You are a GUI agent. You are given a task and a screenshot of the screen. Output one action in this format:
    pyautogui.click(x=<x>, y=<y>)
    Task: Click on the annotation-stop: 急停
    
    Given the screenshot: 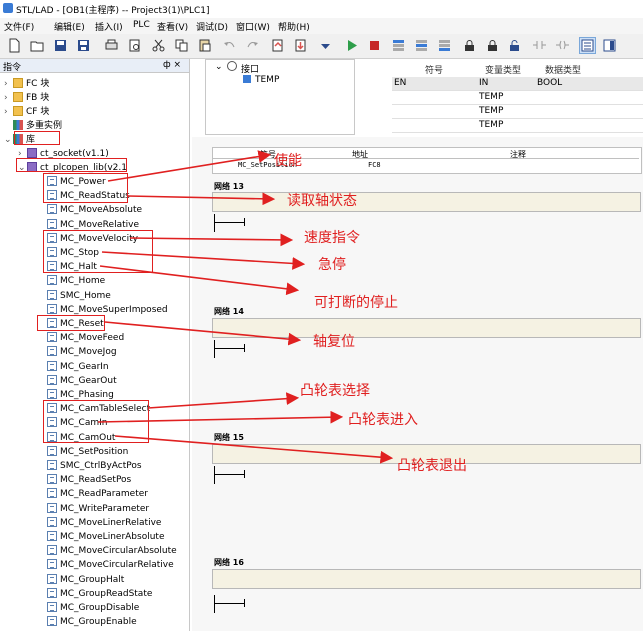 What is the action you would take?
    pyautogui.click(x=332, y=265)
    